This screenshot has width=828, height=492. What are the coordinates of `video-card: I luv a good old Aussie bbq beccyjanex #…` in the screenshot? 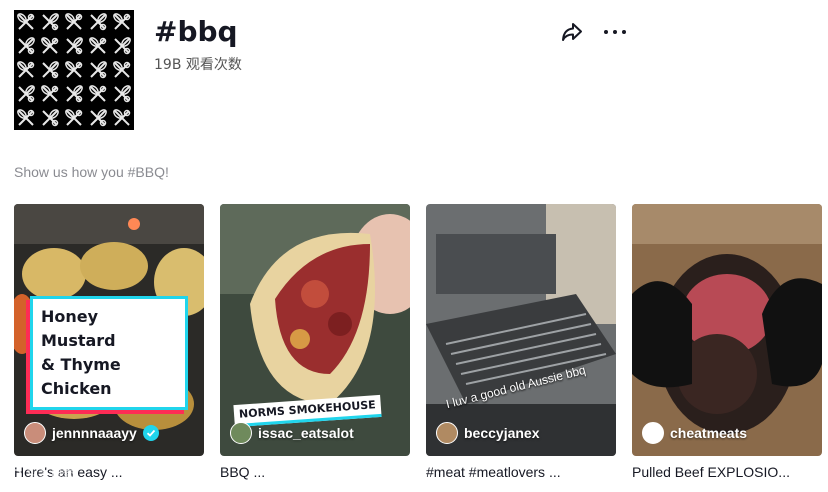 It's located at (521, 342).